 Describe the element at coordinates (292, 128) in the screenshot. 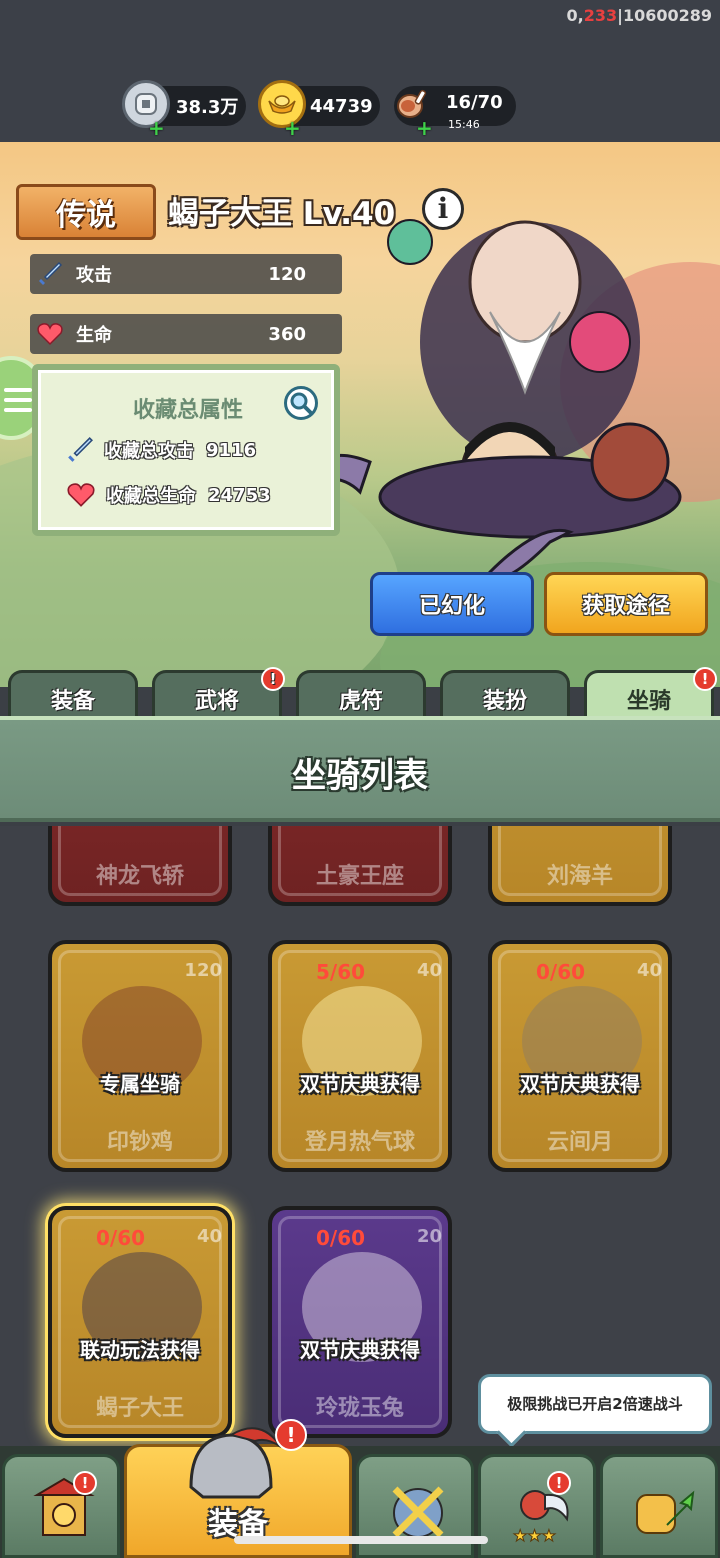

I see `add-gold-icon: +` at that location.